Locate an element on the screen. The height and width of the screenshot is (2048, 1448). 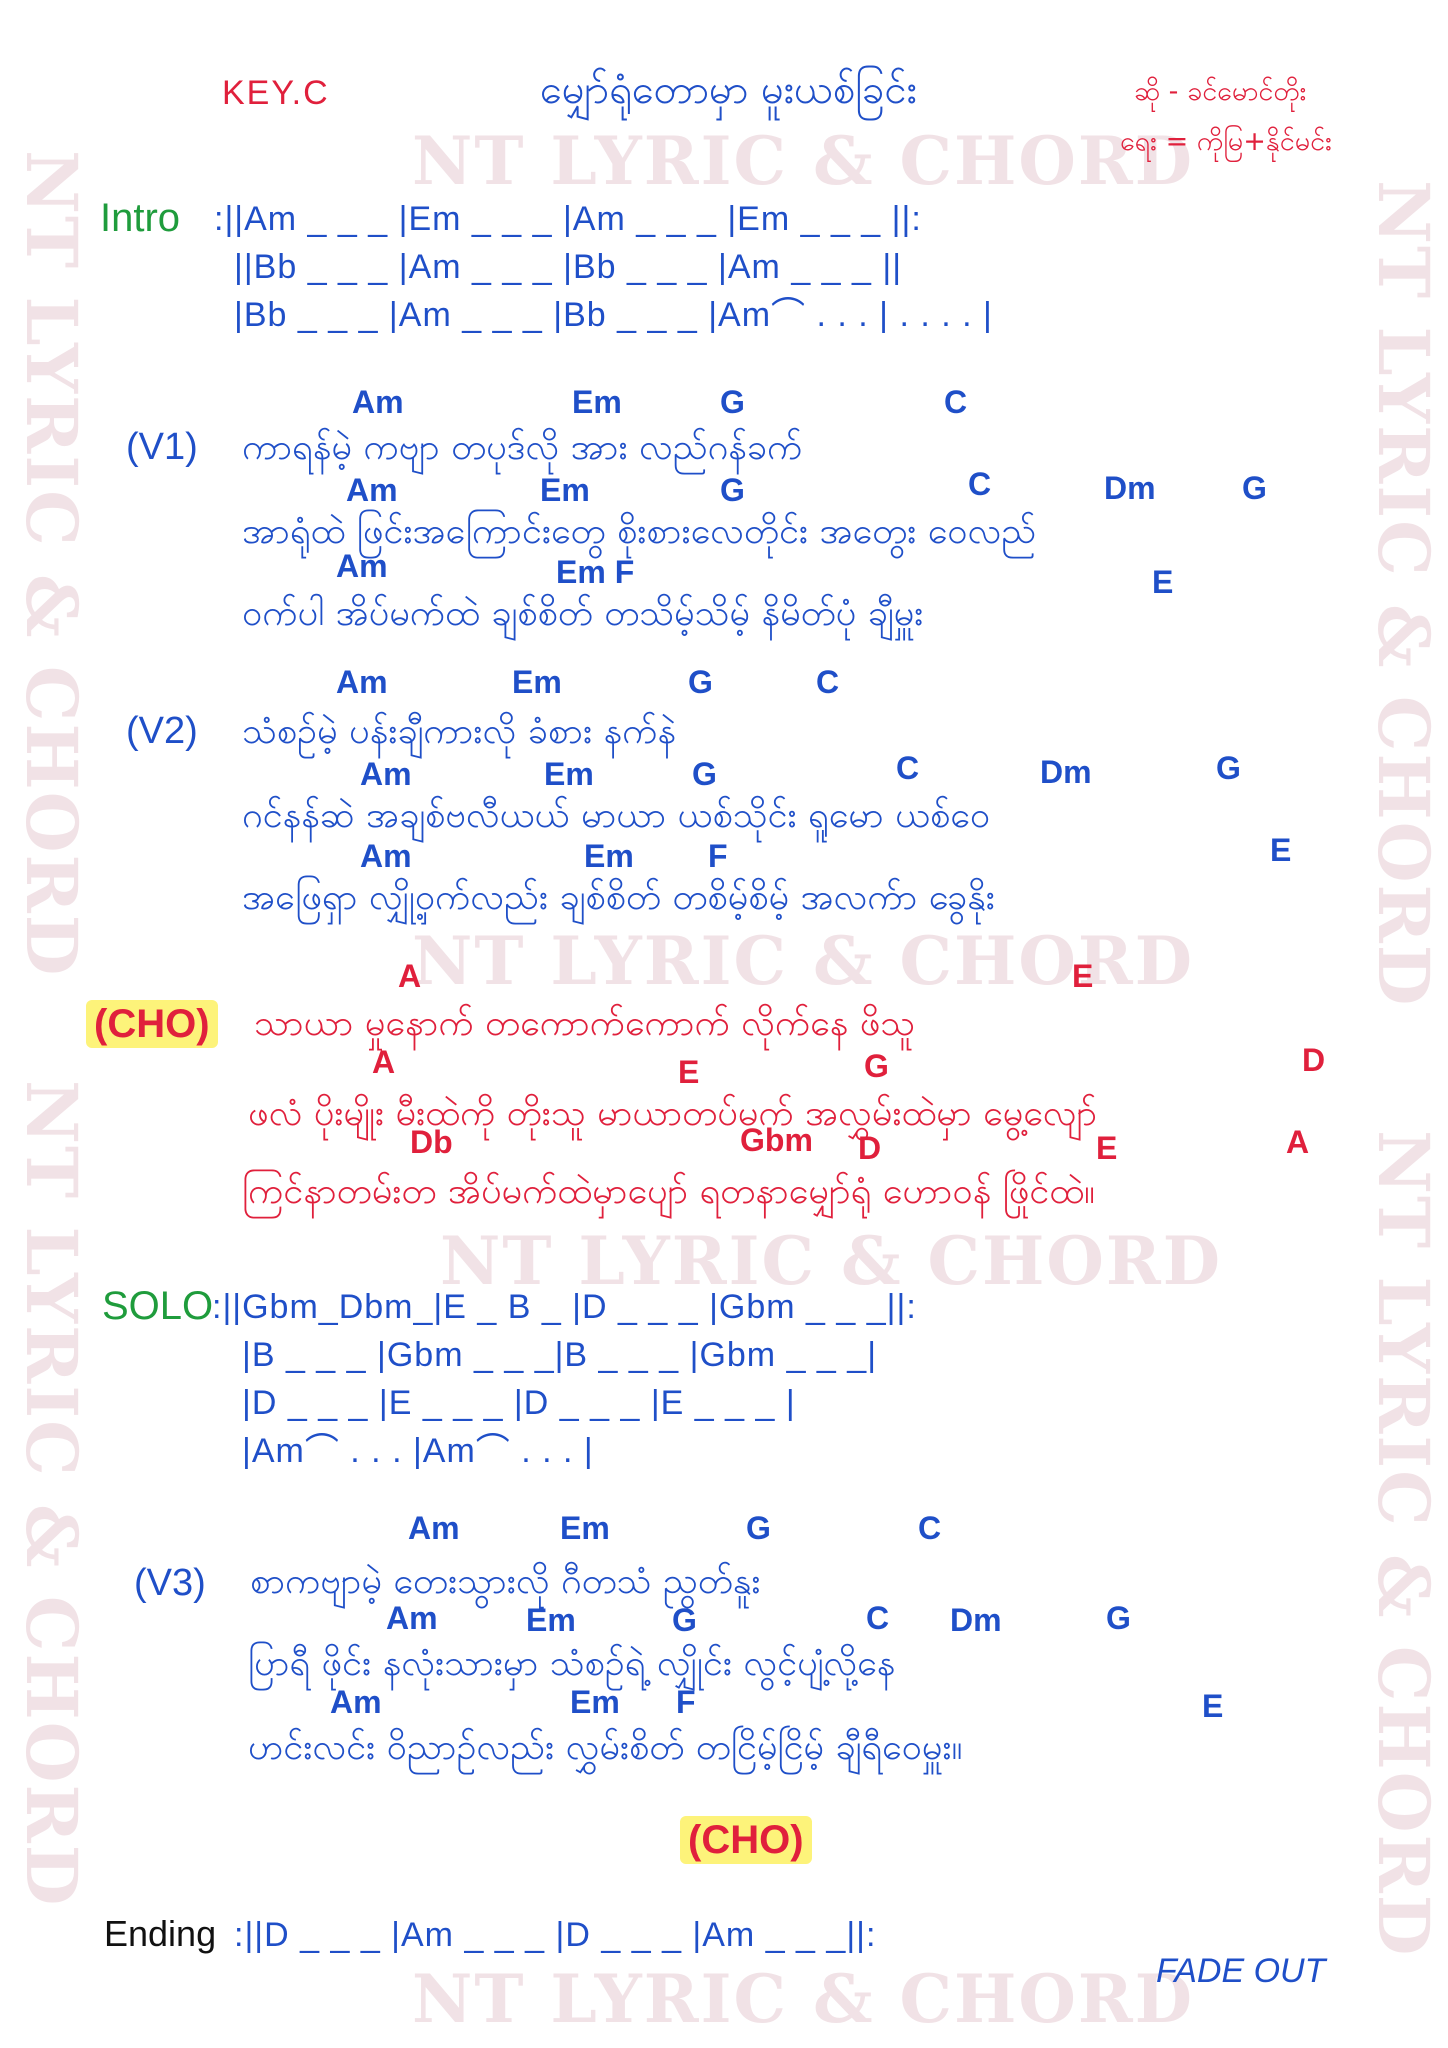
writer-credit: ရေး = ကိုမြ+နိုင်မင်း is located at coordinates (1226, 141).